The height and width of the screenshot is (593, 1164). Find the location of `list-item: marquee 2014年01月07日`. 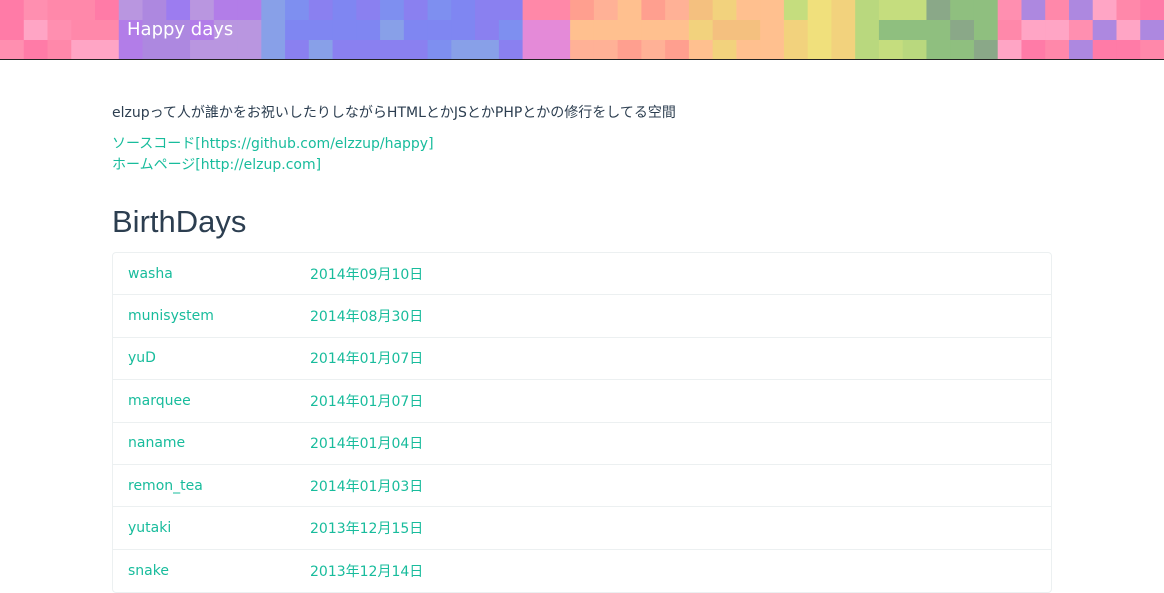

list-item: marquee 2014年01月07日 is located at coordinates (582, 401).